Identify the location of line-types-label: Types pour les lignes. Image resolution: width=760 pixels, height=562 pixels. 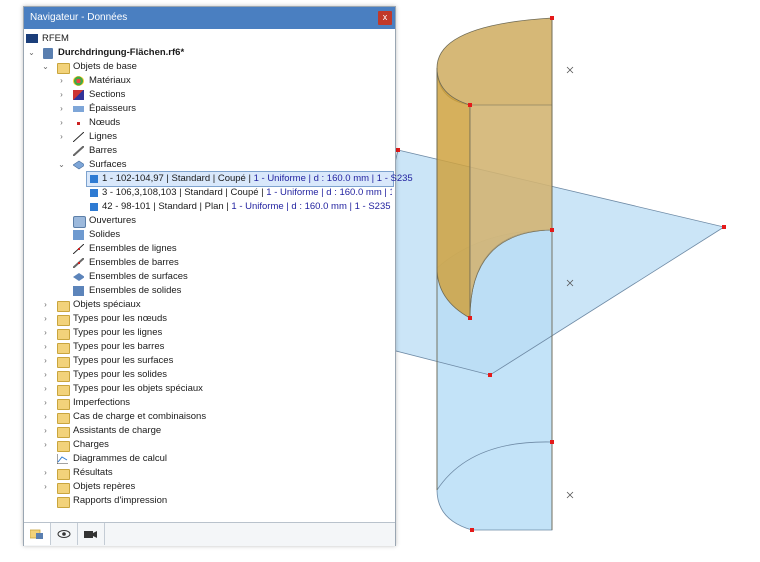
(118, 332).